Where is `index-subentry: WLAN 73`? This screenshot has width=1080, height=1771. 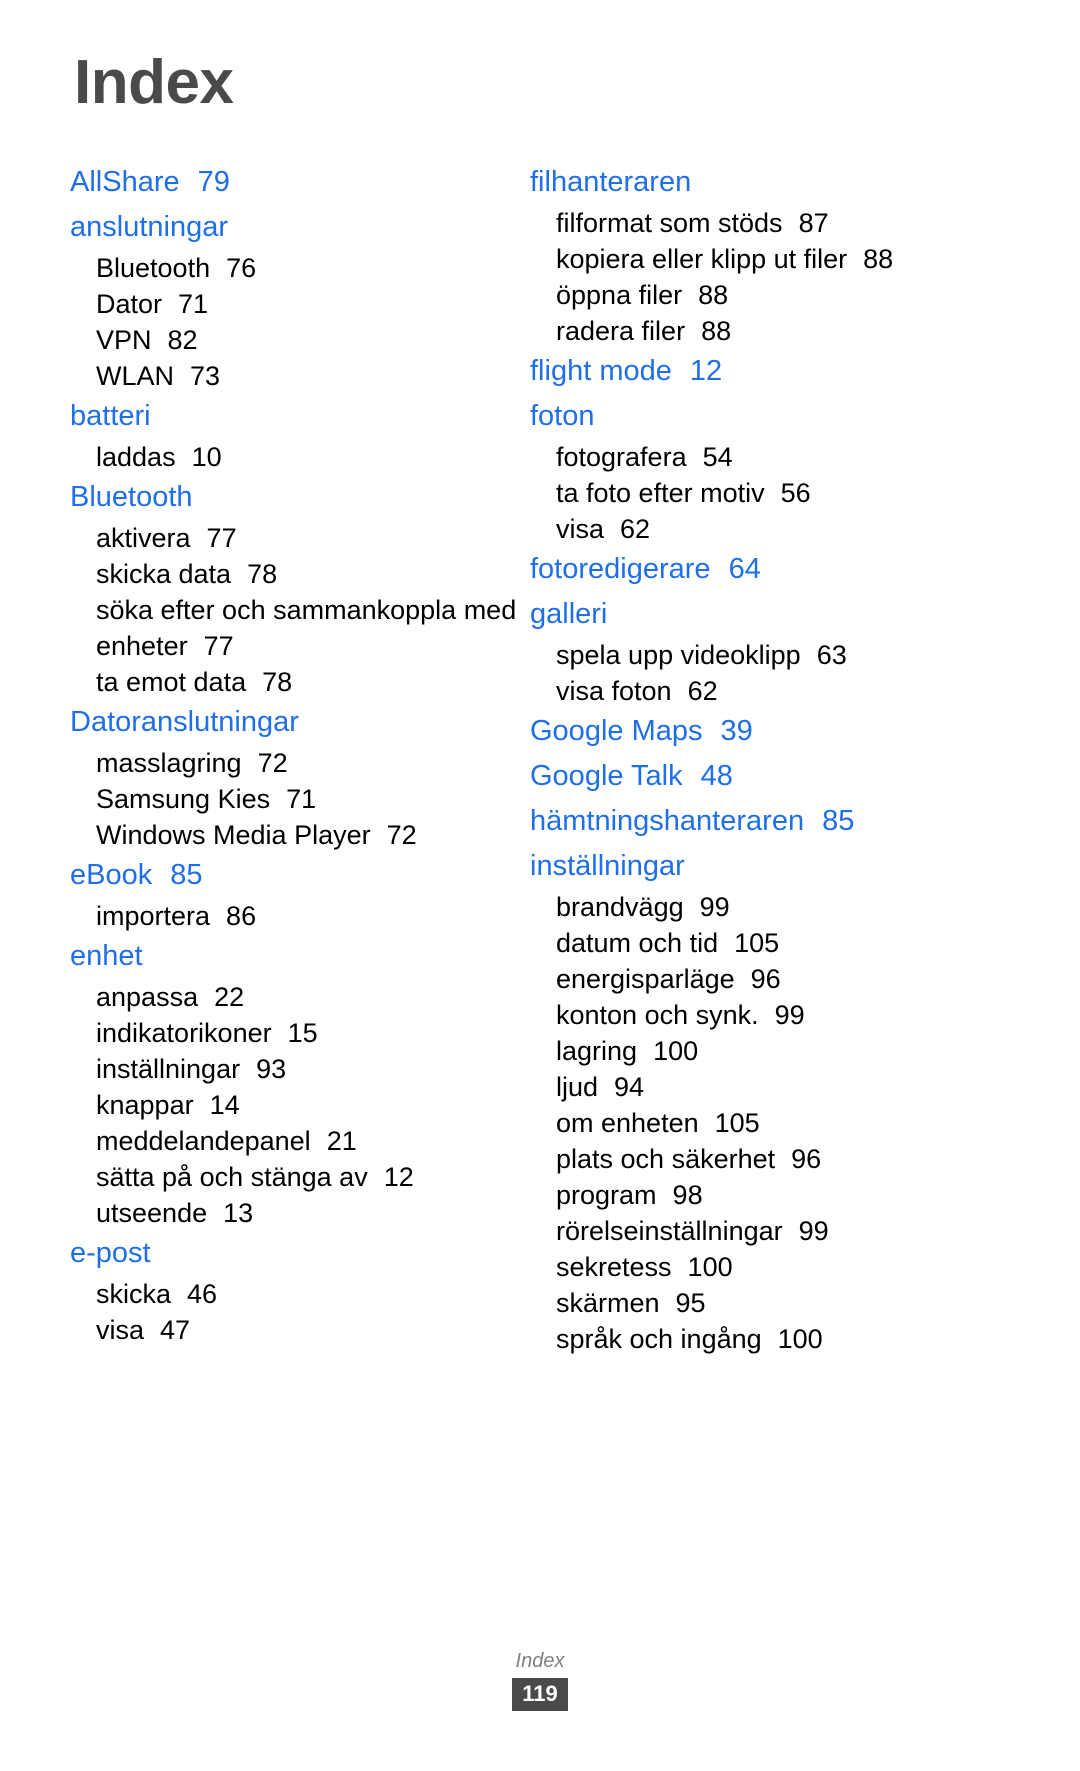
index-subentry: WLAN 73 is located at coordinates (313, 376).